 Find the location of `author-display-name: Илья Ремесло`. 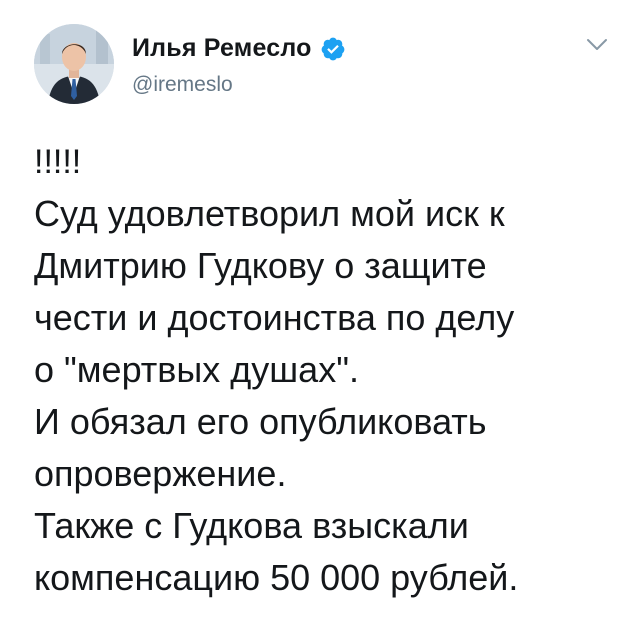

author-display-name: Илья Ремесло is located at coordinates (222, 48).